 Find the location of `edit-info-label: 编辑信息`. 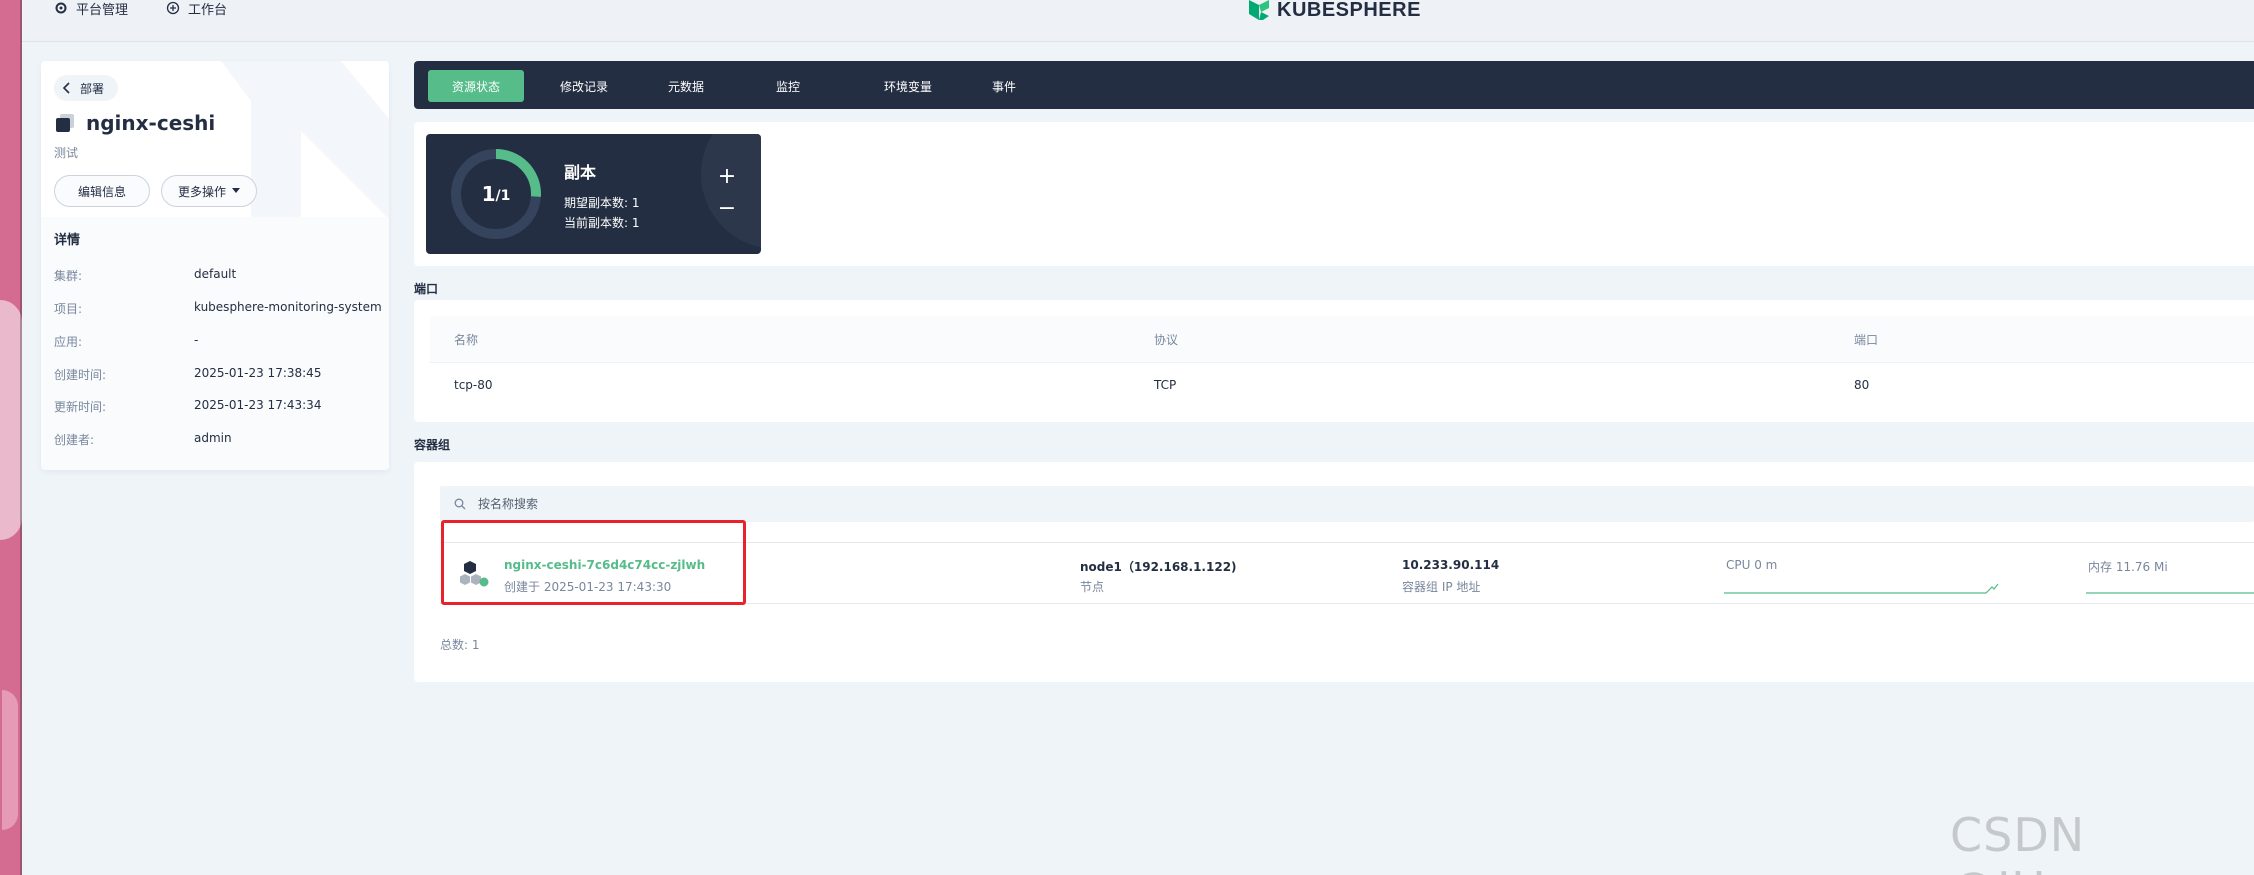

edit-info-label: 编辑信息 is located at coordinates (101, 191).